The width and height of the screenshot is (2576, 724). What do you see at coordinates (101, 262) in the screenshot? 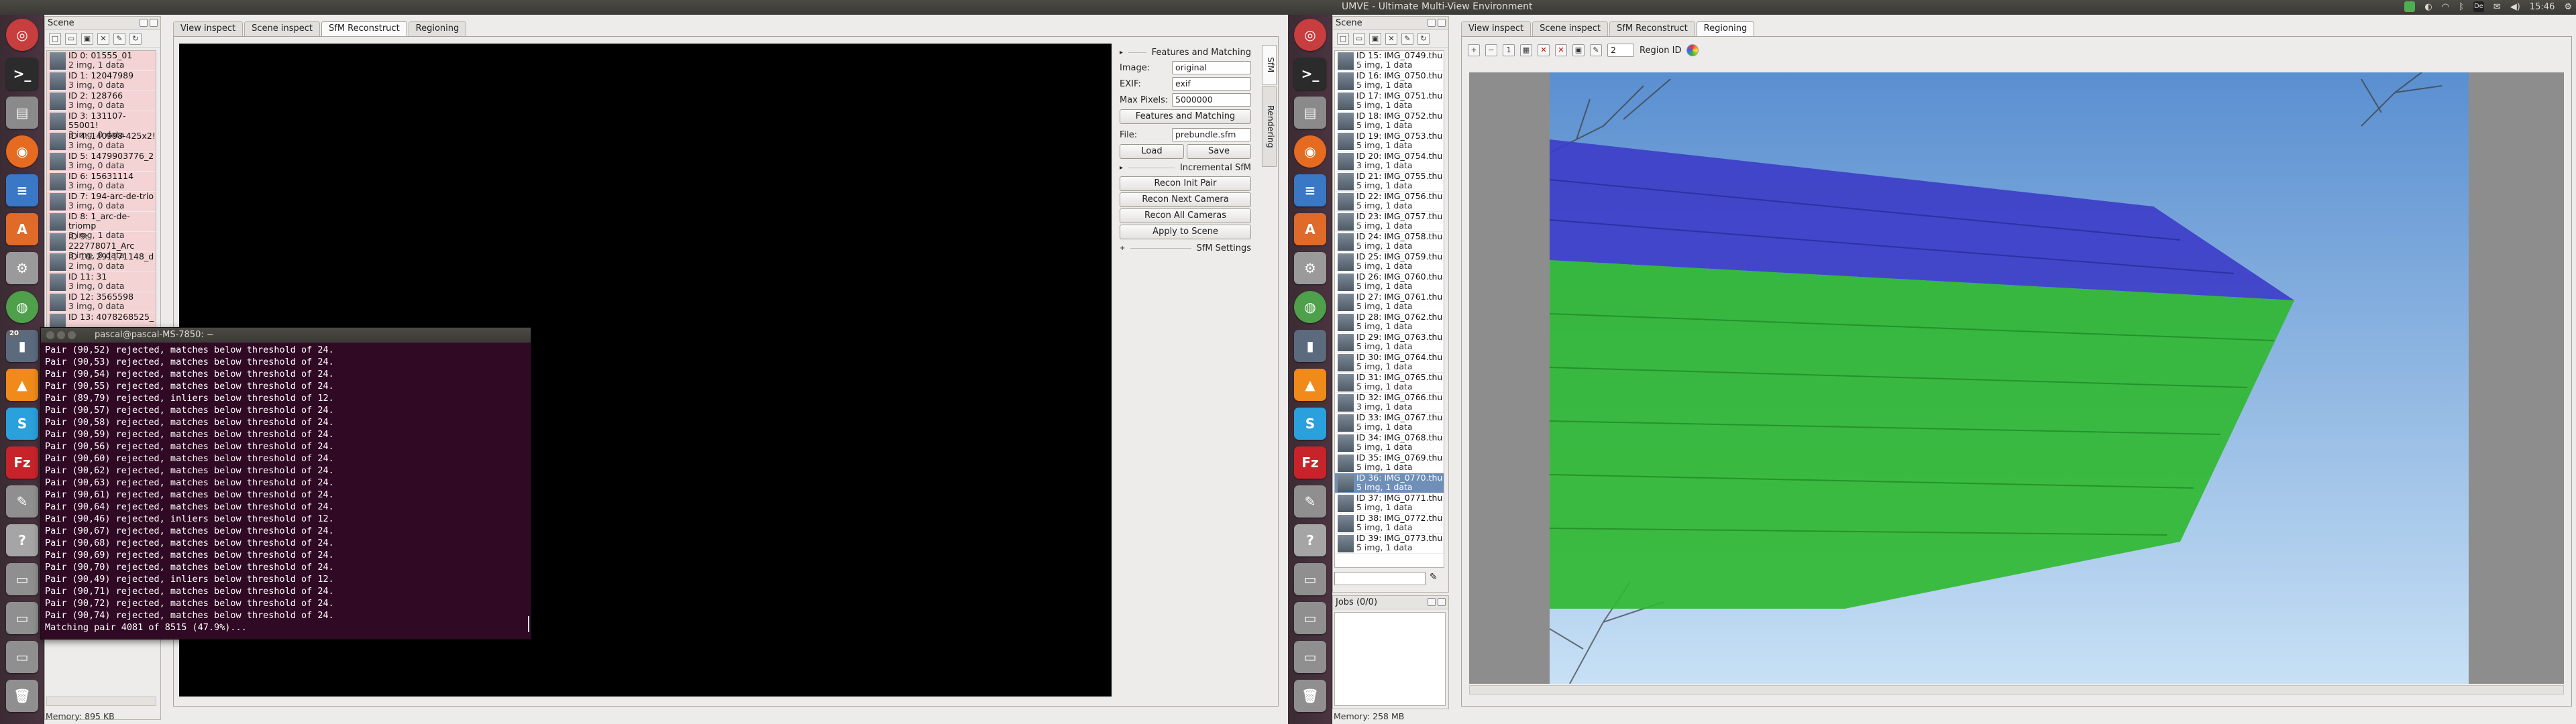
I see `list-item: ID 10: 291171148_d 2 img, 0 data` at bounding box center [101, 262].